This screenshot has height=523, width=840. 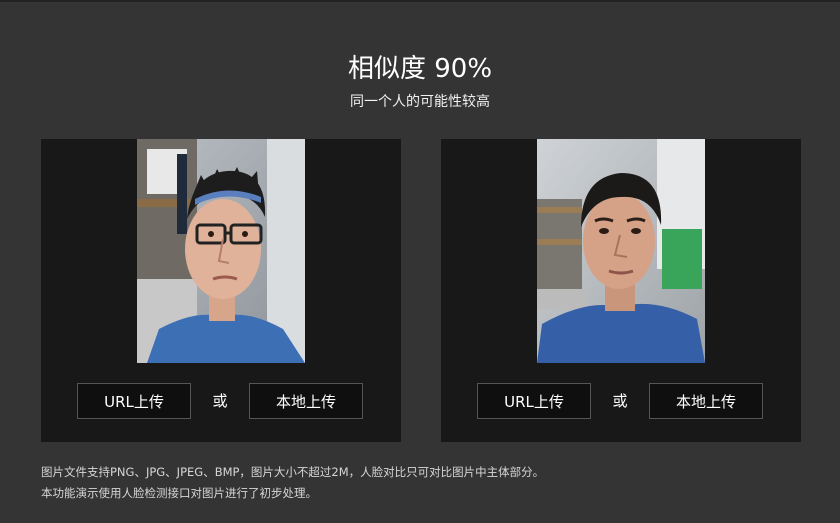 I want to click on face-photo-right, so click(x=621, y=251).